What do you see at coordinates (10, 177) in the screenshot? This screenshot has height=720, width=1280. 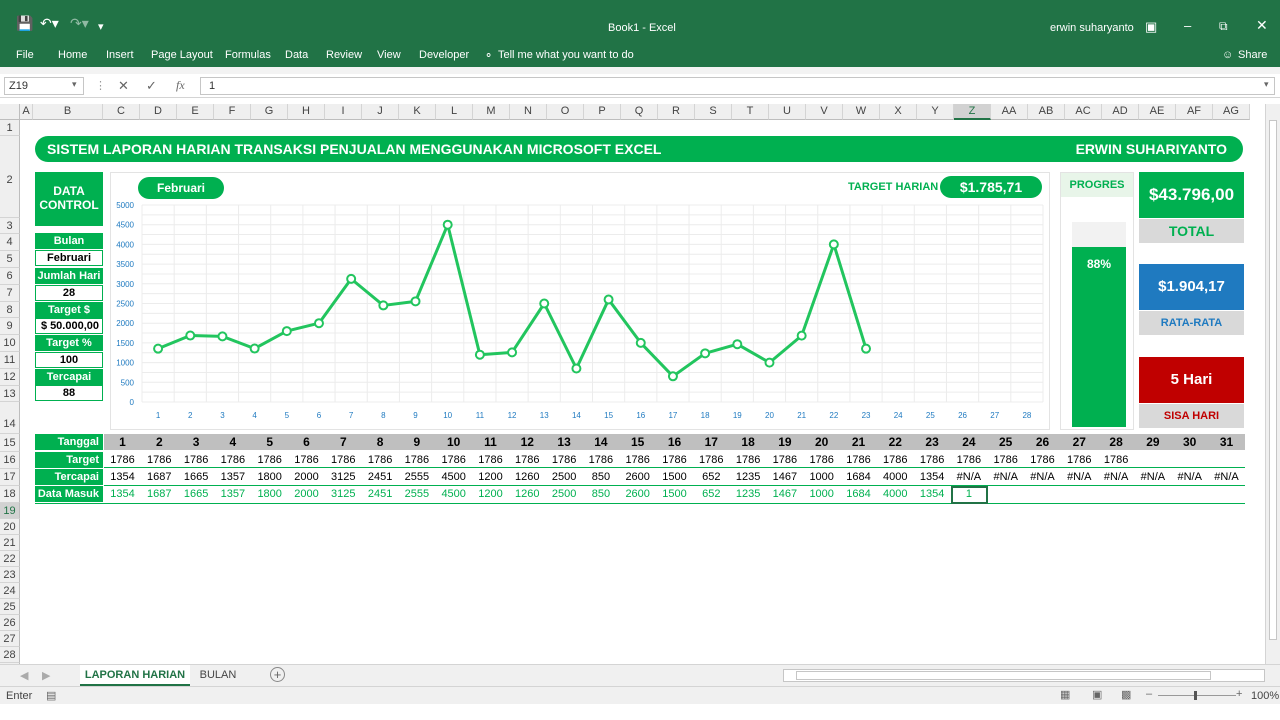 I see `row-header-2: 2` at bounding box center [10, 177].